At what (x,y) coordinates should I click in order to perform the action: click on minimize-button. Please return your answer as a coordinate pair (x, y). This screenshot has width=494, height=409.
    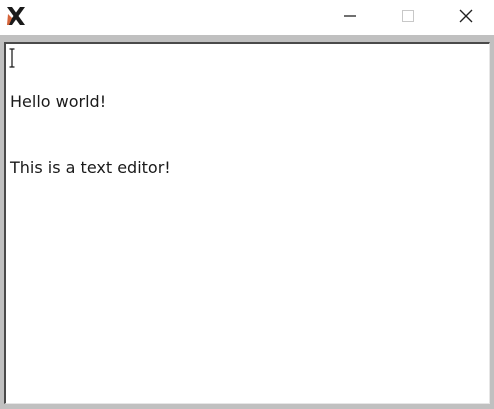
    Looking at the image, I should click on (350, 17).